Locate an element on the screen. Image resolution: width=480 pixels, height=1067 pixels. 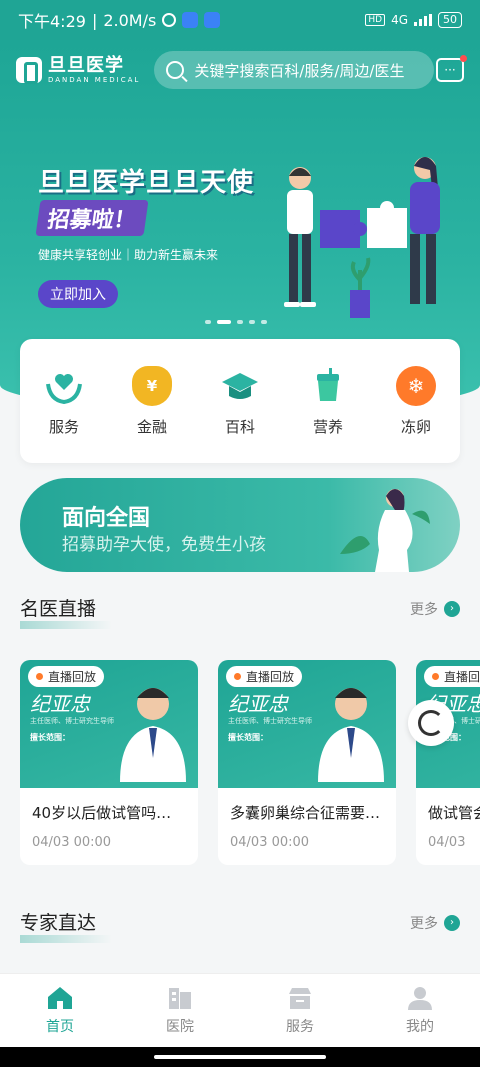
search-icon is located at coordinates (175, 70).